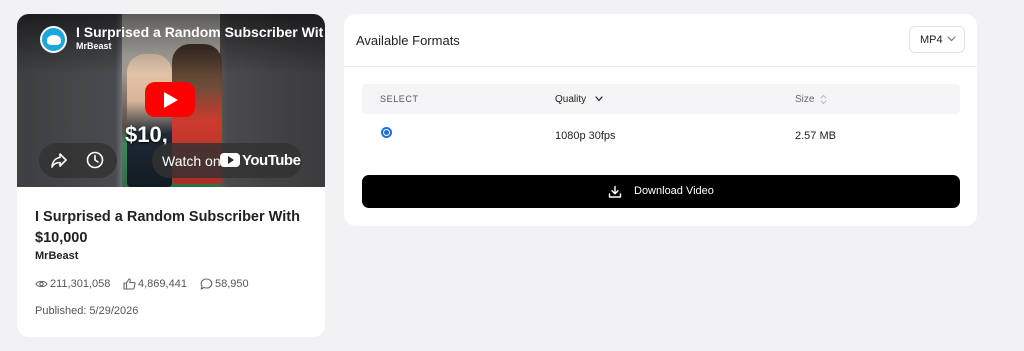 This screenshot has width=1024, height=351. Describe the element at coordinates (232, 284) in the screenshot. I see `comments-count: 58,950` at that location.